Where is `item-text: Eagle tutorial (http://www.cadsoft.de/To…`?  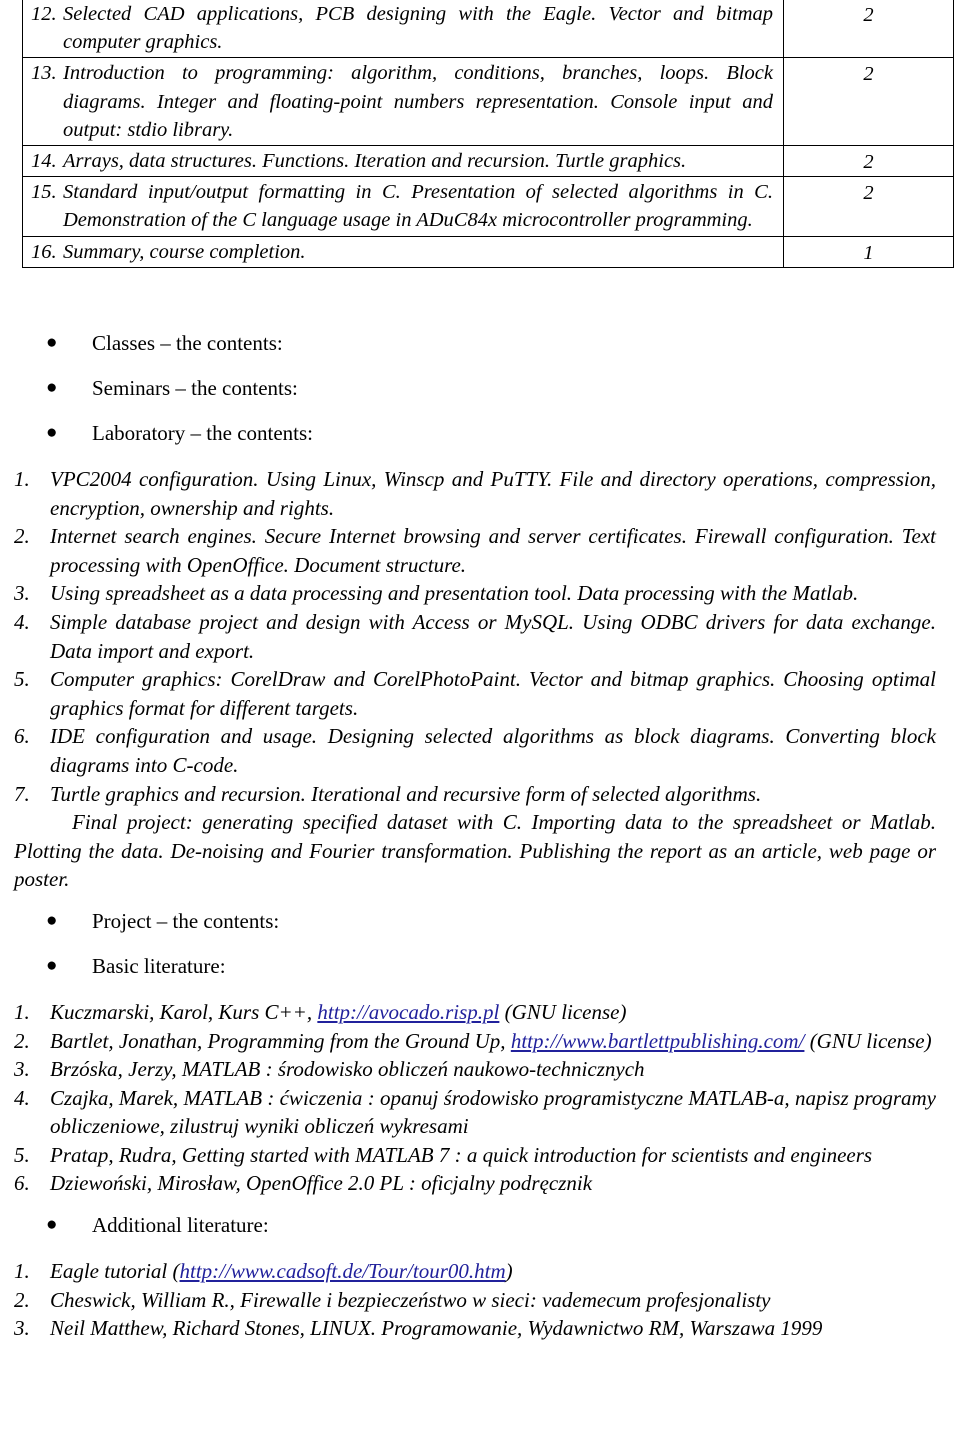 item-text: Eagle tutorial (http://www.cadsoft.de/To… is located at coordinates (493, 1271).